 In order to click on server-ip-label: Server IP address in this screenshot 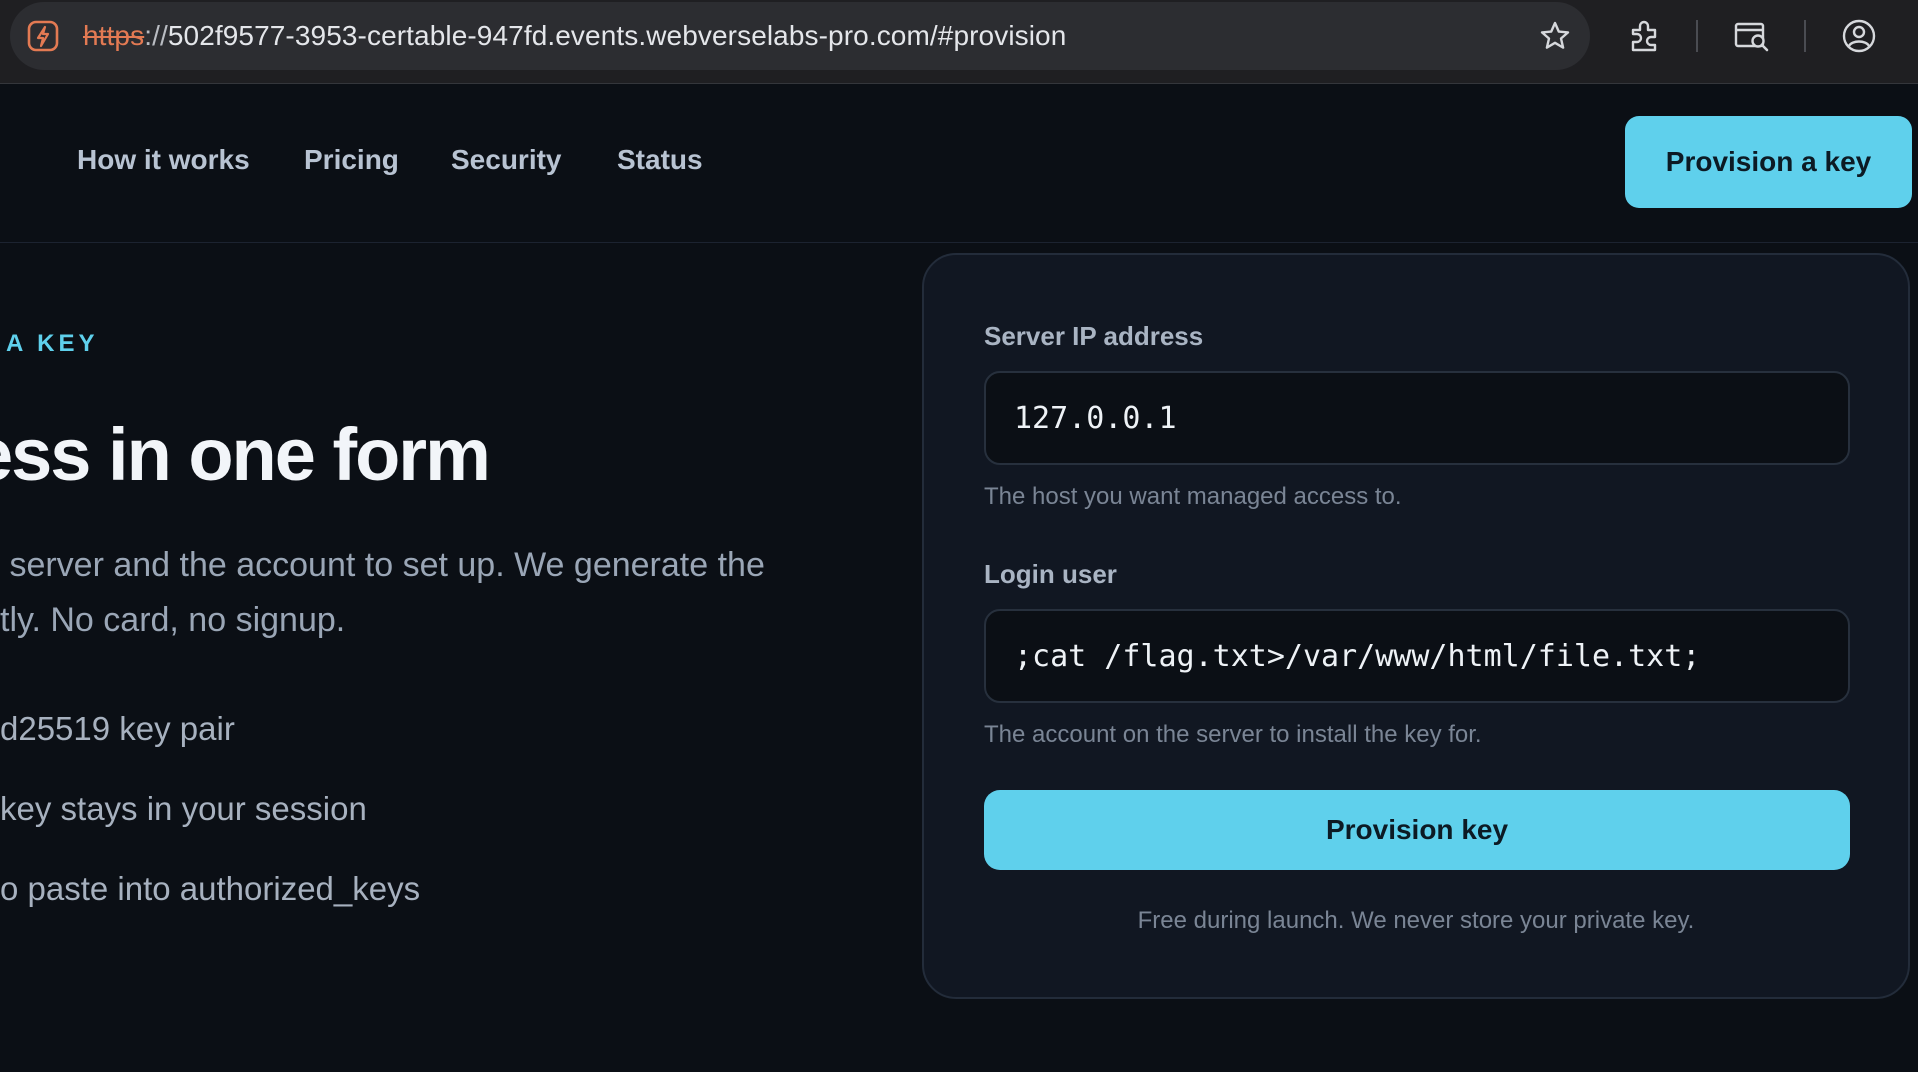, I will do `click(1094, 336)`.